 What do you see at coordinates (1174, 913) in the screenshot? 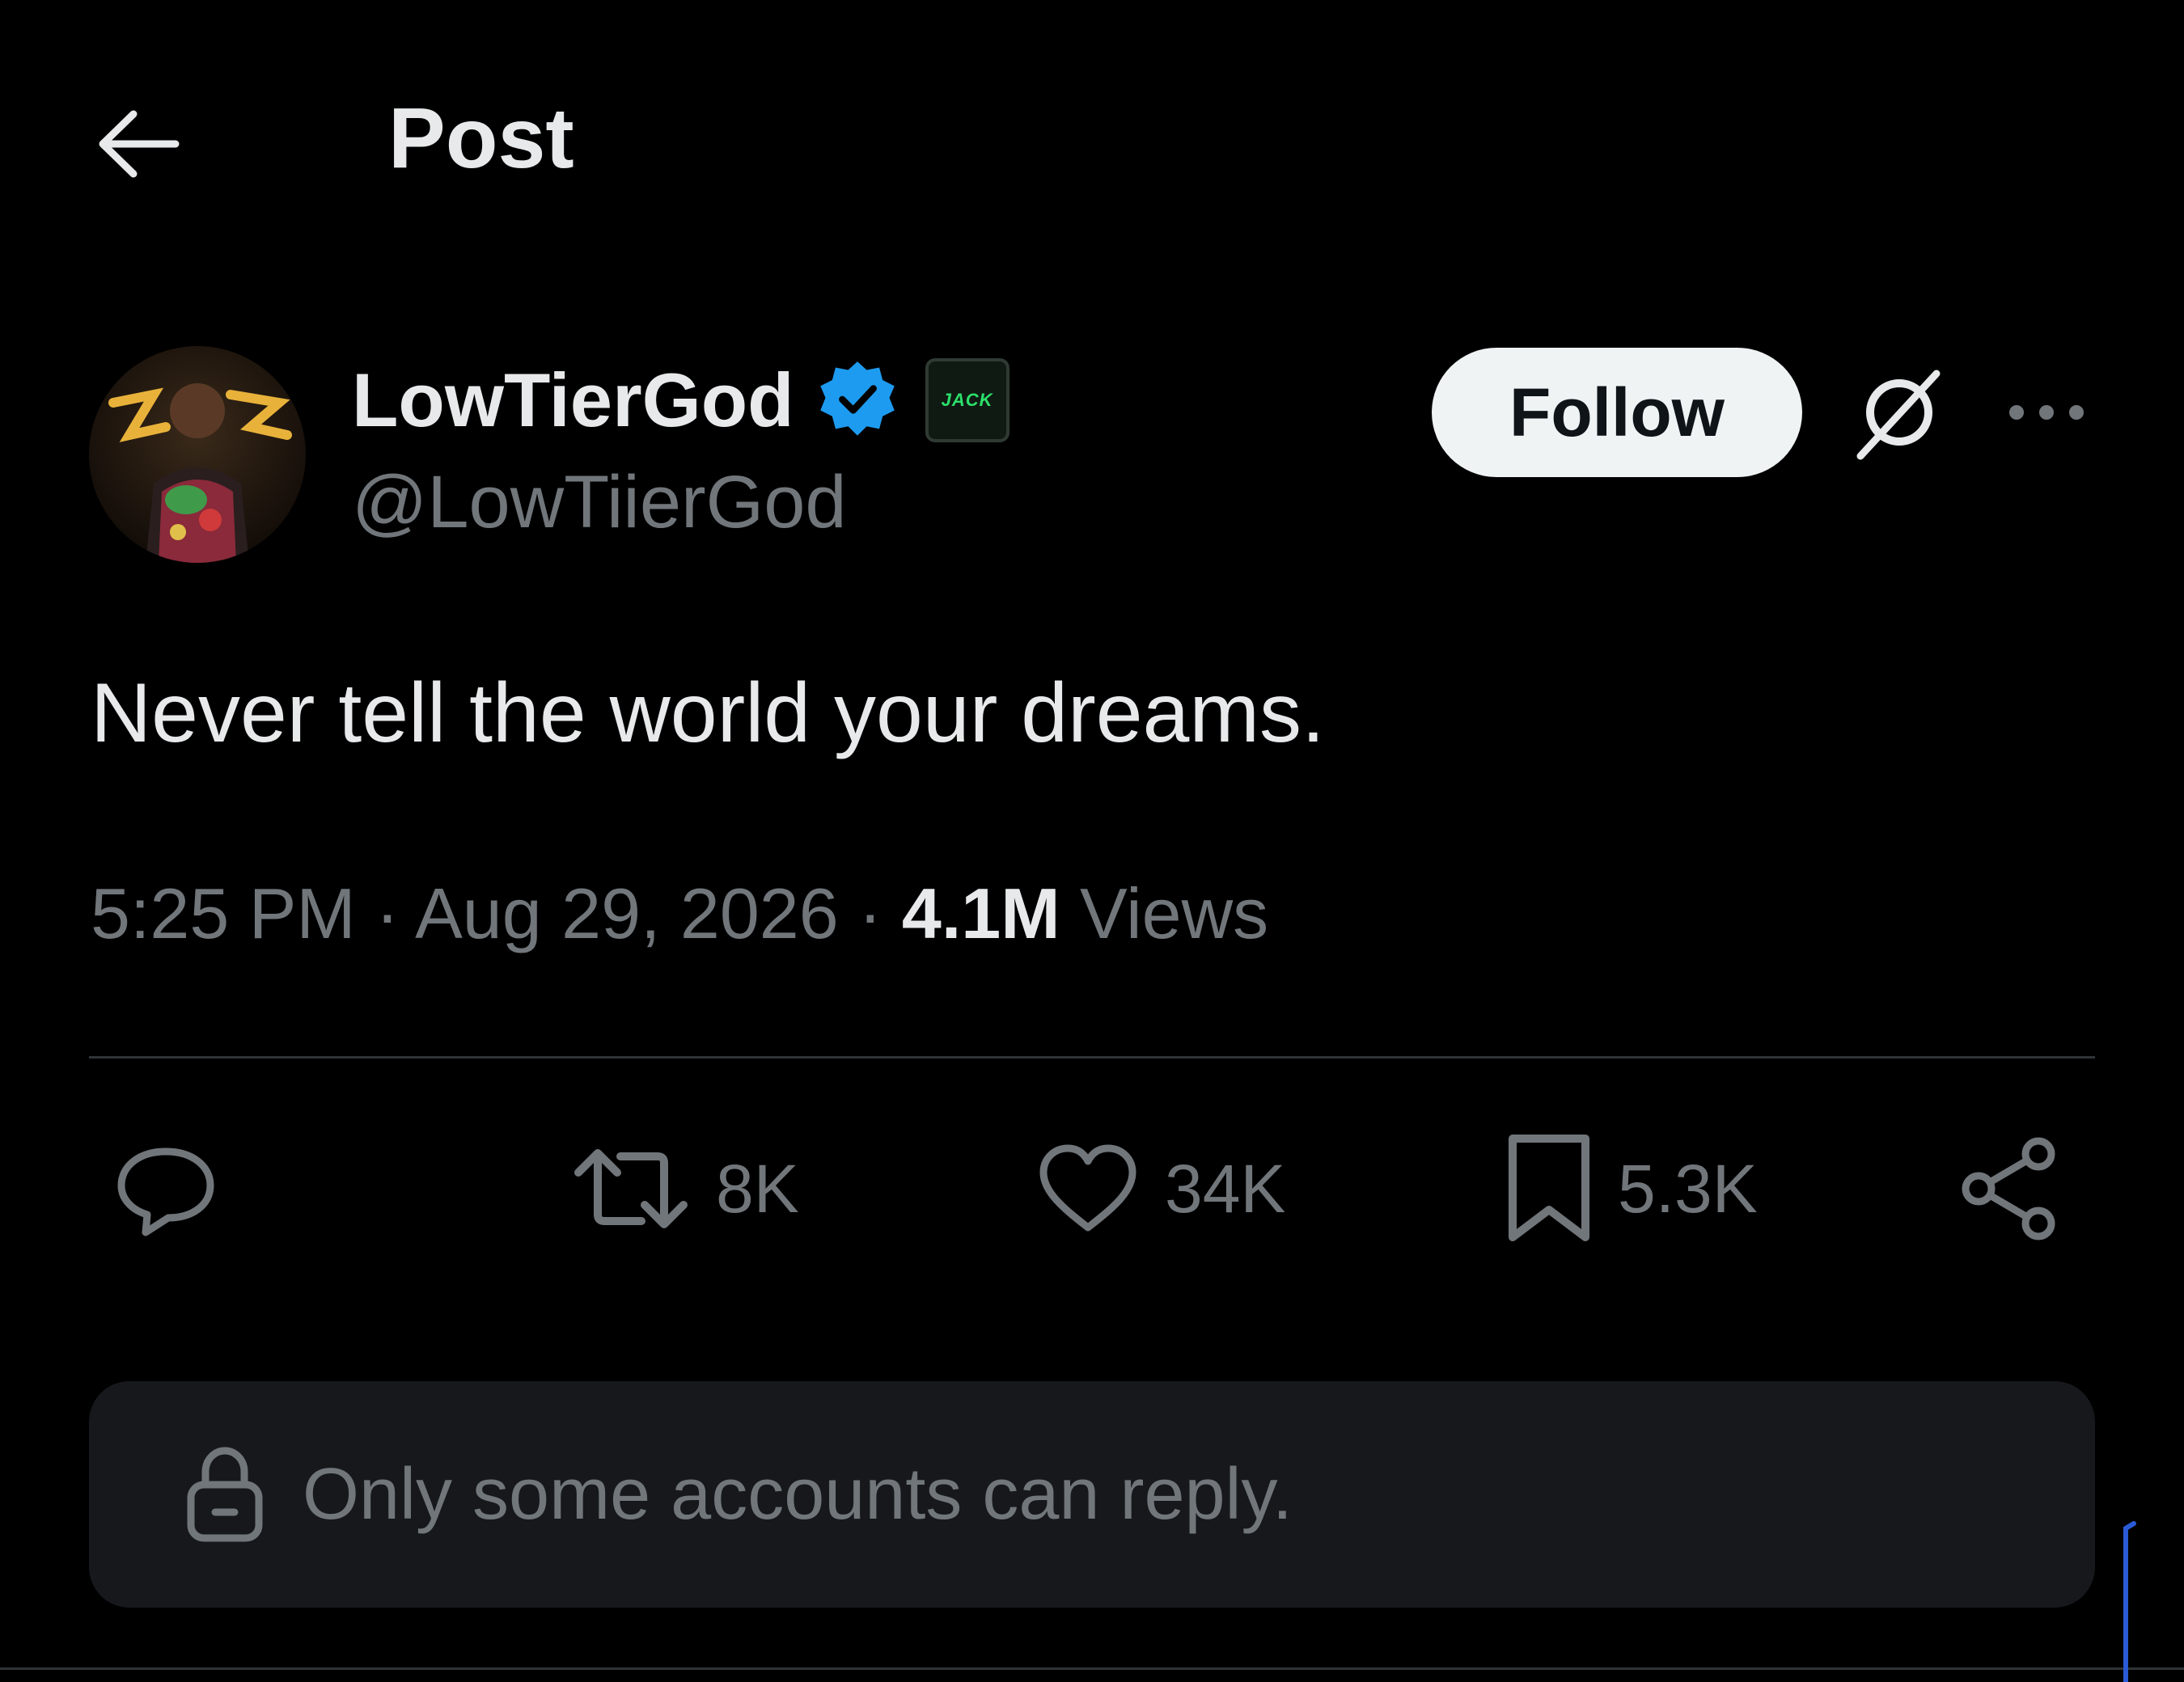
I see `views-label: Views` at bounding box center [1174, 913].